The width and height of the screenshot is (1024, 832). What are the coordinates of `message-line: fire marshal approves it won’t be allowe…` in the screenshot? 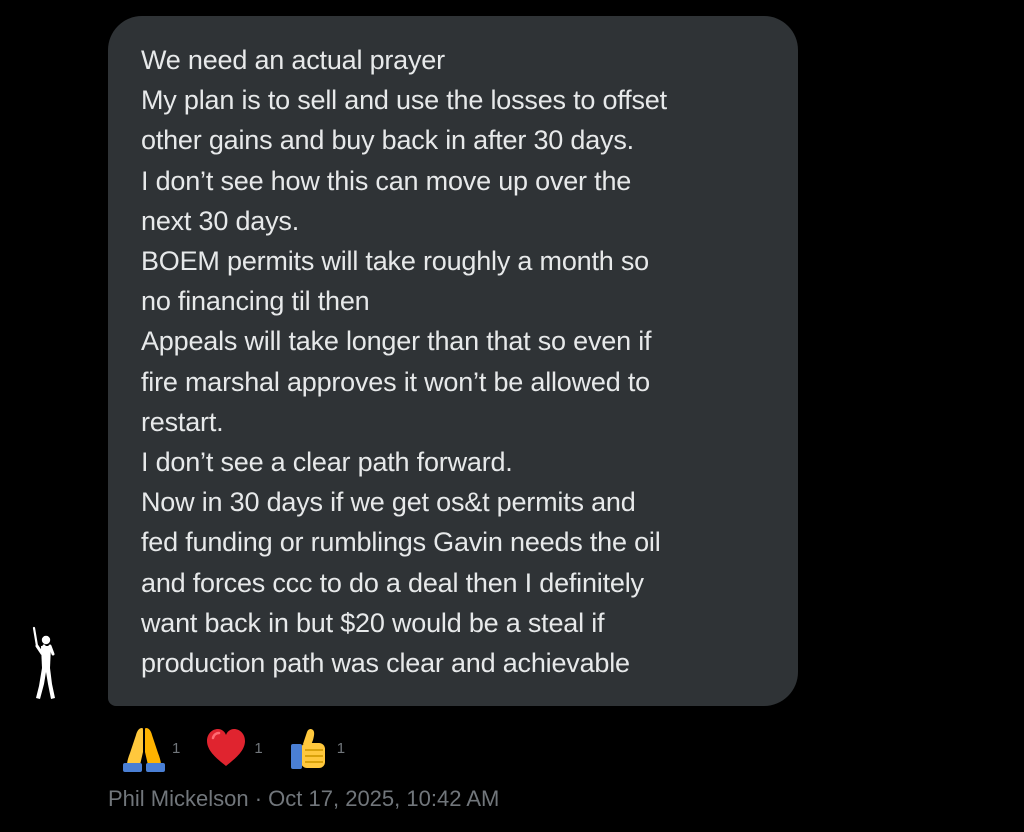 It's located at (395, 381).